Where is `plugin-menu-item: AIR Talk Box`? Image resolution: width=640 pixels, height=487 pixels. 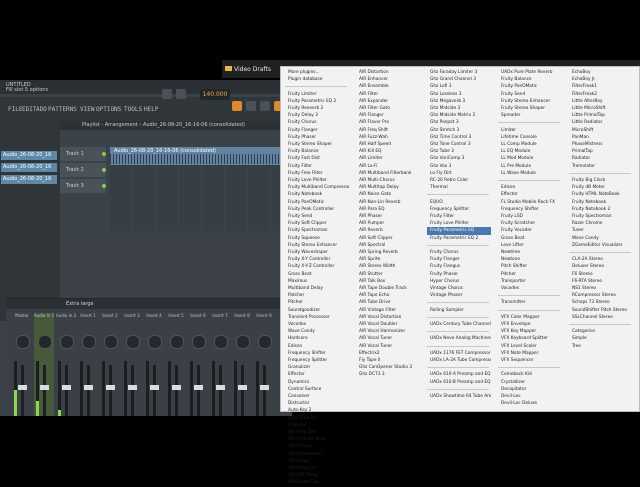 plugin-menu-item: AIR Talk Box is located at coordinates (388, 281).